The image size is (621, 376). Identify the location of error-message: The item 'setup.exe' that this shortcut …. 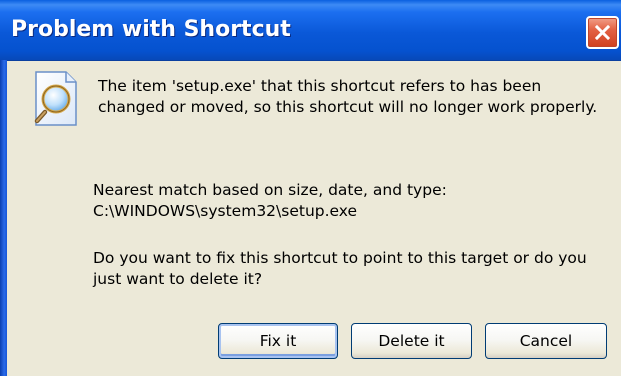
(347, 97).